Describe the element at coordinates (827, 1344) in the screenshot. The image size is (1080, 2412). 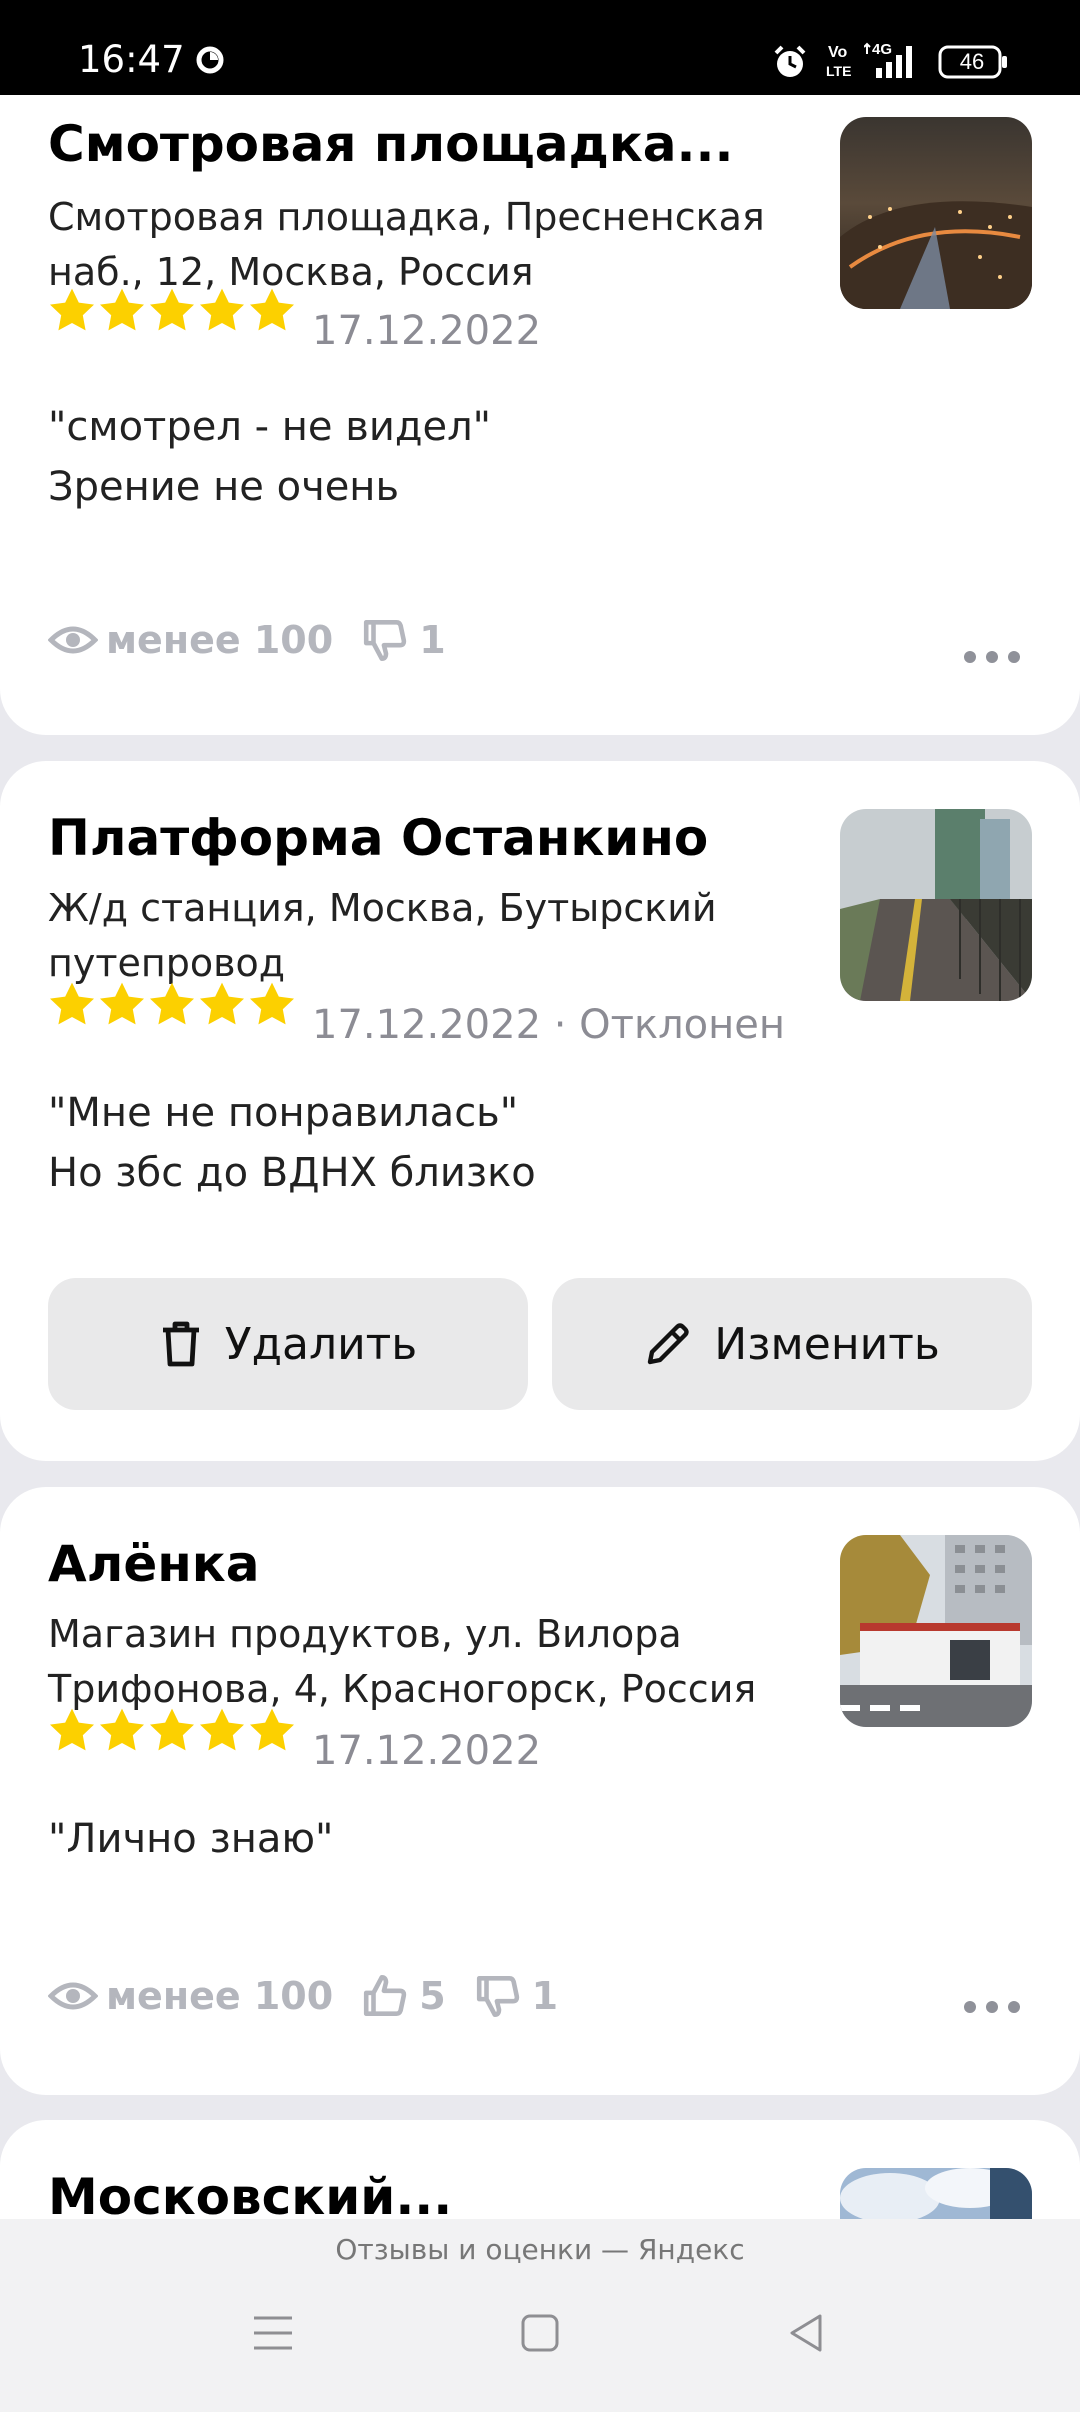
I see `edit-label: Изменить` at that location.